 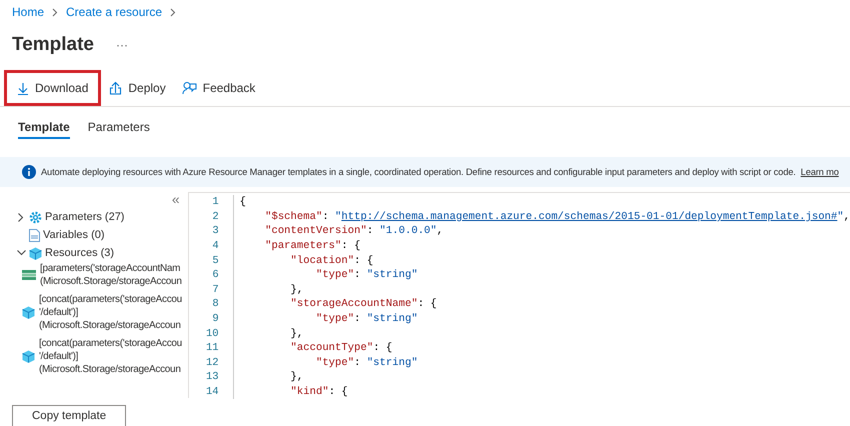 I want to click on line-number: 2, so click(x=211, y=217).